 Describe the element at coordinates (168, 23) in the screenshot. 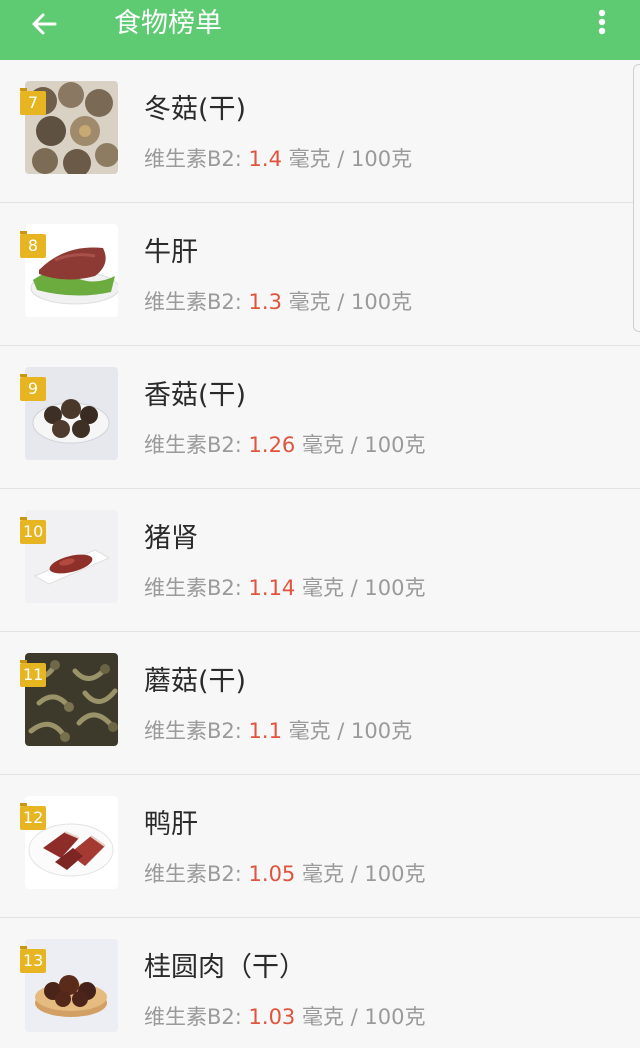

I see `page-title: 食物榜单` at that location.